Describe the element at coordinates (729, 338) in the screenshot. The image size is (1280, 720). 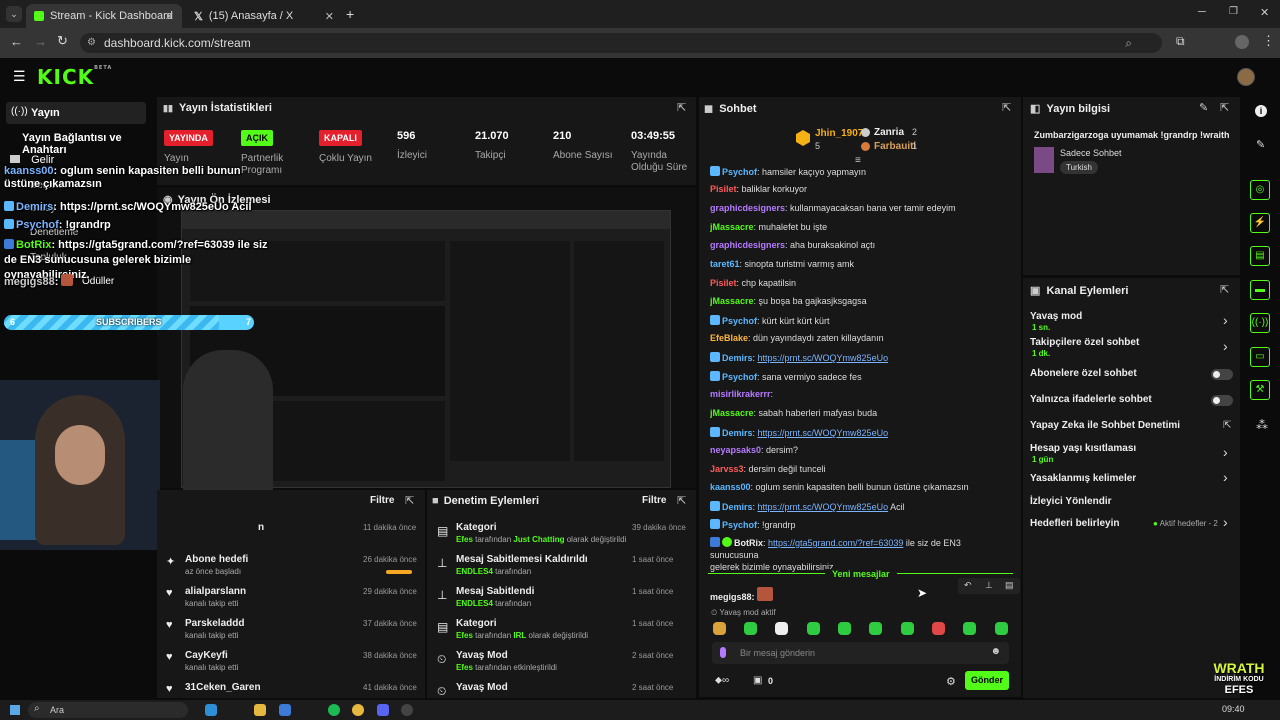
I see `chat-username: EfeBlake` at that location.